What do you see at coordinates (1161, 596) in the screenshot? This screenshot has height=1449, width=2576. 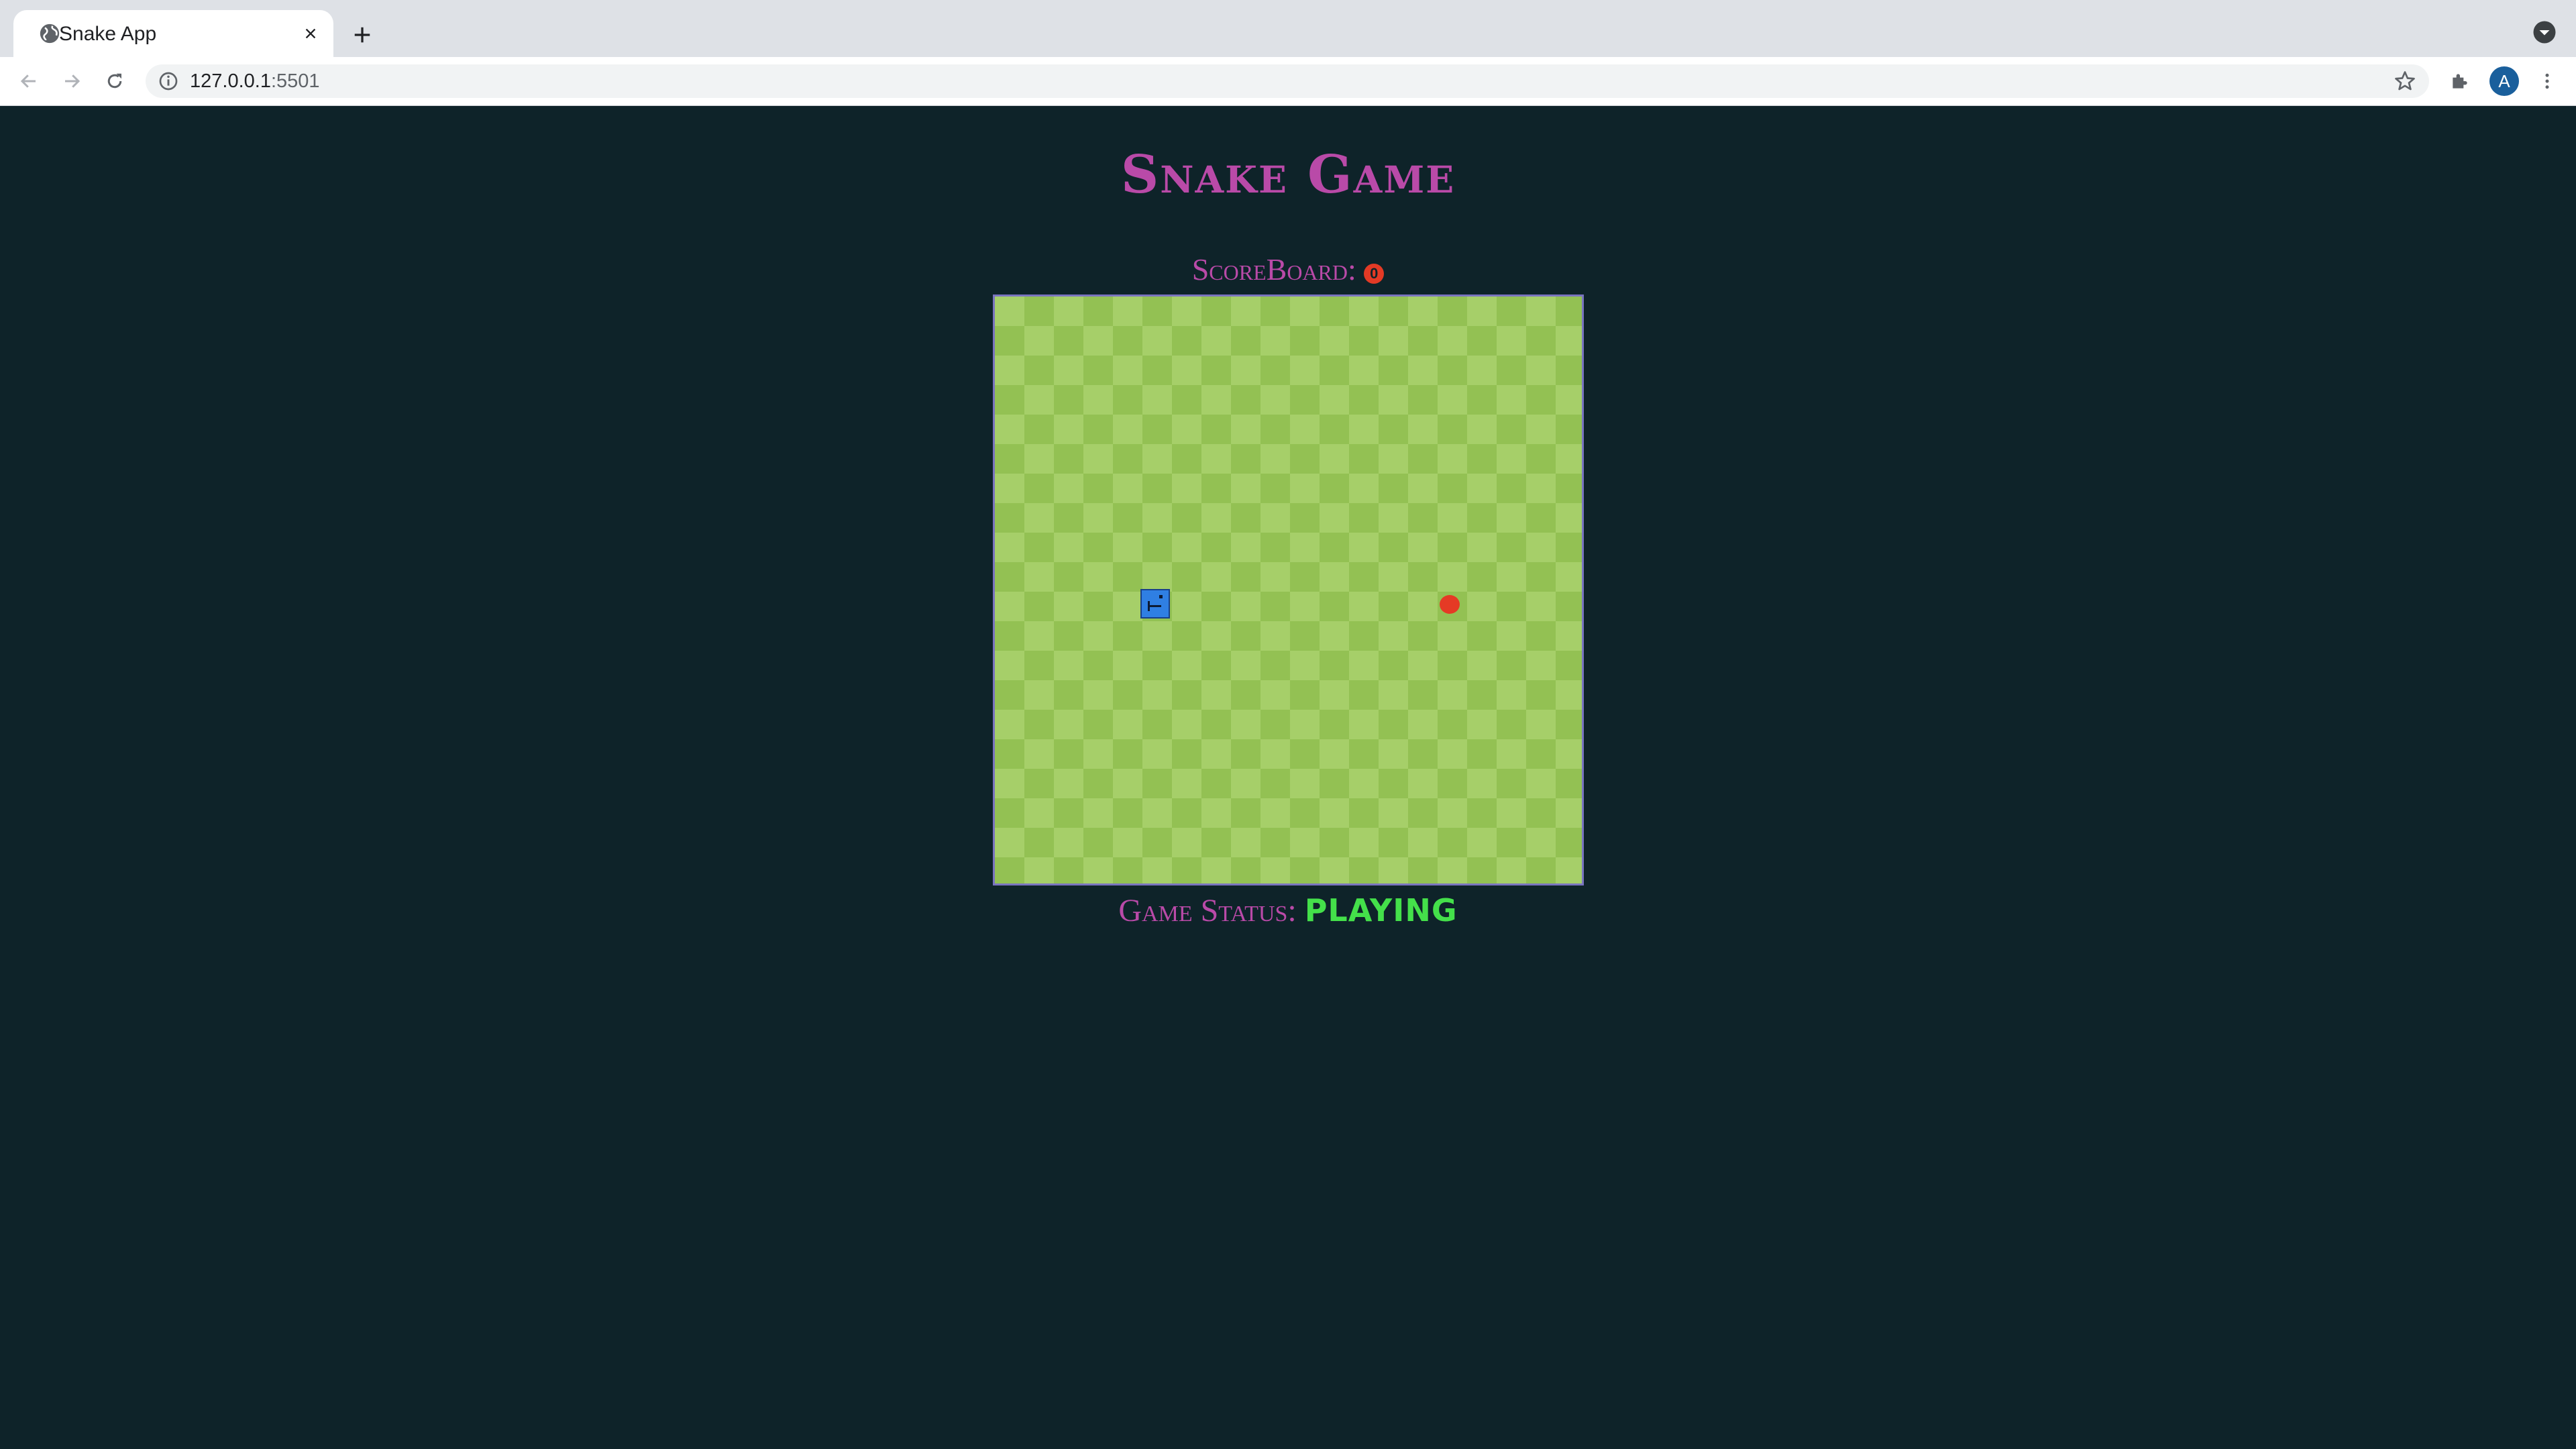 I see `snake-eye` at bounding box center [1161, 596].